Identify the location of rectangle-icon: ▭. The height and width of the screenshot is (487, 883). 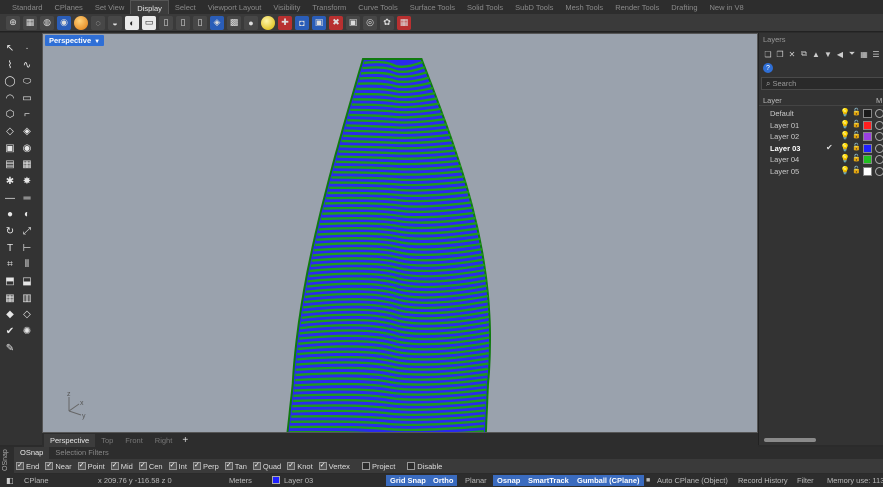
(27, 98).